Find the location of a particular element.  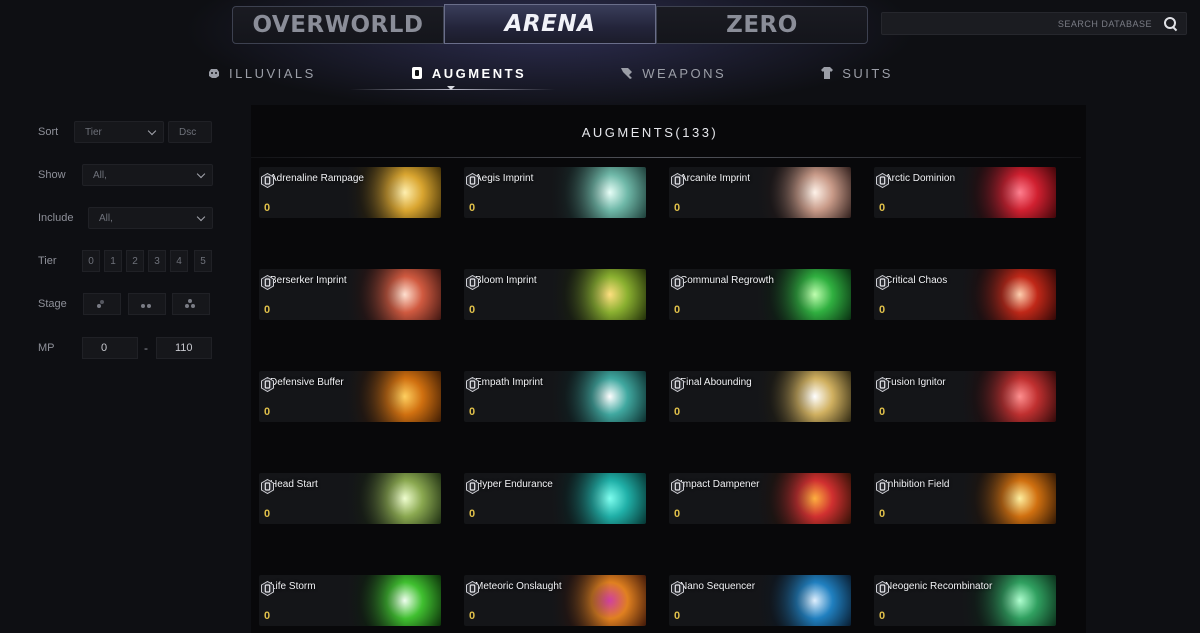

stage-3-icon is located at coordinates (191, 304).